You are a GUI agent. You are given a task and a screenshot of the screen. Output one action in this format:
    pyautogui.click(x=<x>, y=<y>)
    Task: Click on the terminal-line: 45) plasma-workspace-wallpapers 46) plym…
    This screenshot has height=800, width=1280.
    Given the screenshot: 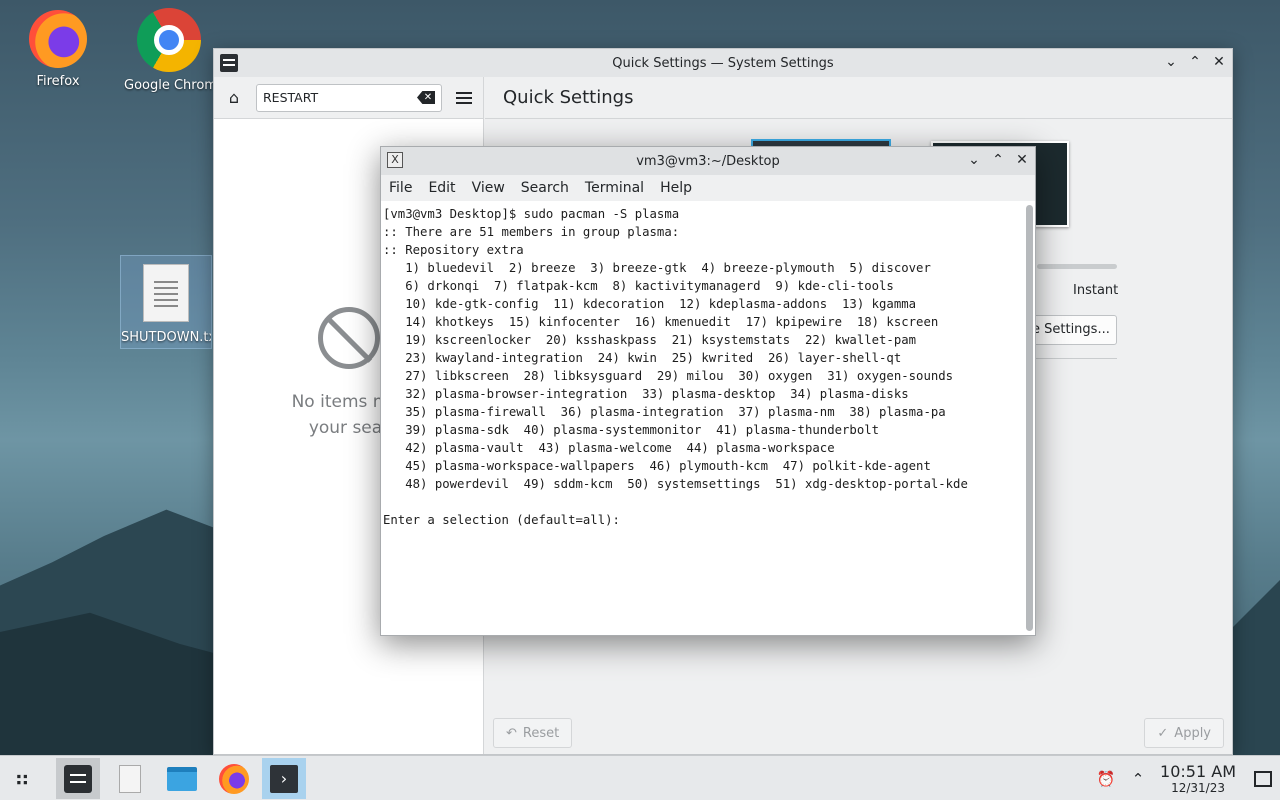 What is the action you would take?
    pyautogui.click(x=657, y=466)
    